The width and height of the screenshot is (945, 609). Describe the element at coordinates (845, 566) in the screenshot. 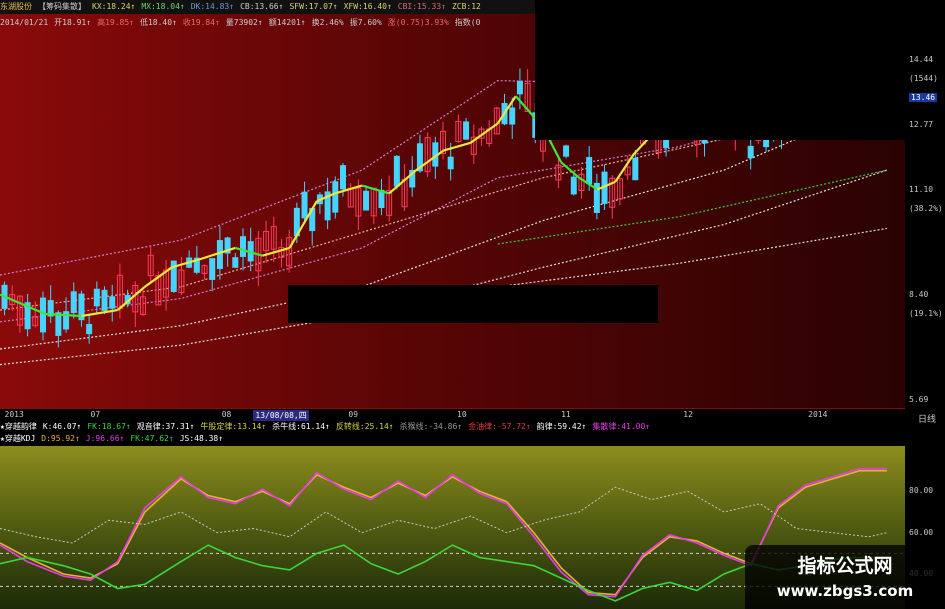

I see `watermark-title: 指标公式网` at that location.